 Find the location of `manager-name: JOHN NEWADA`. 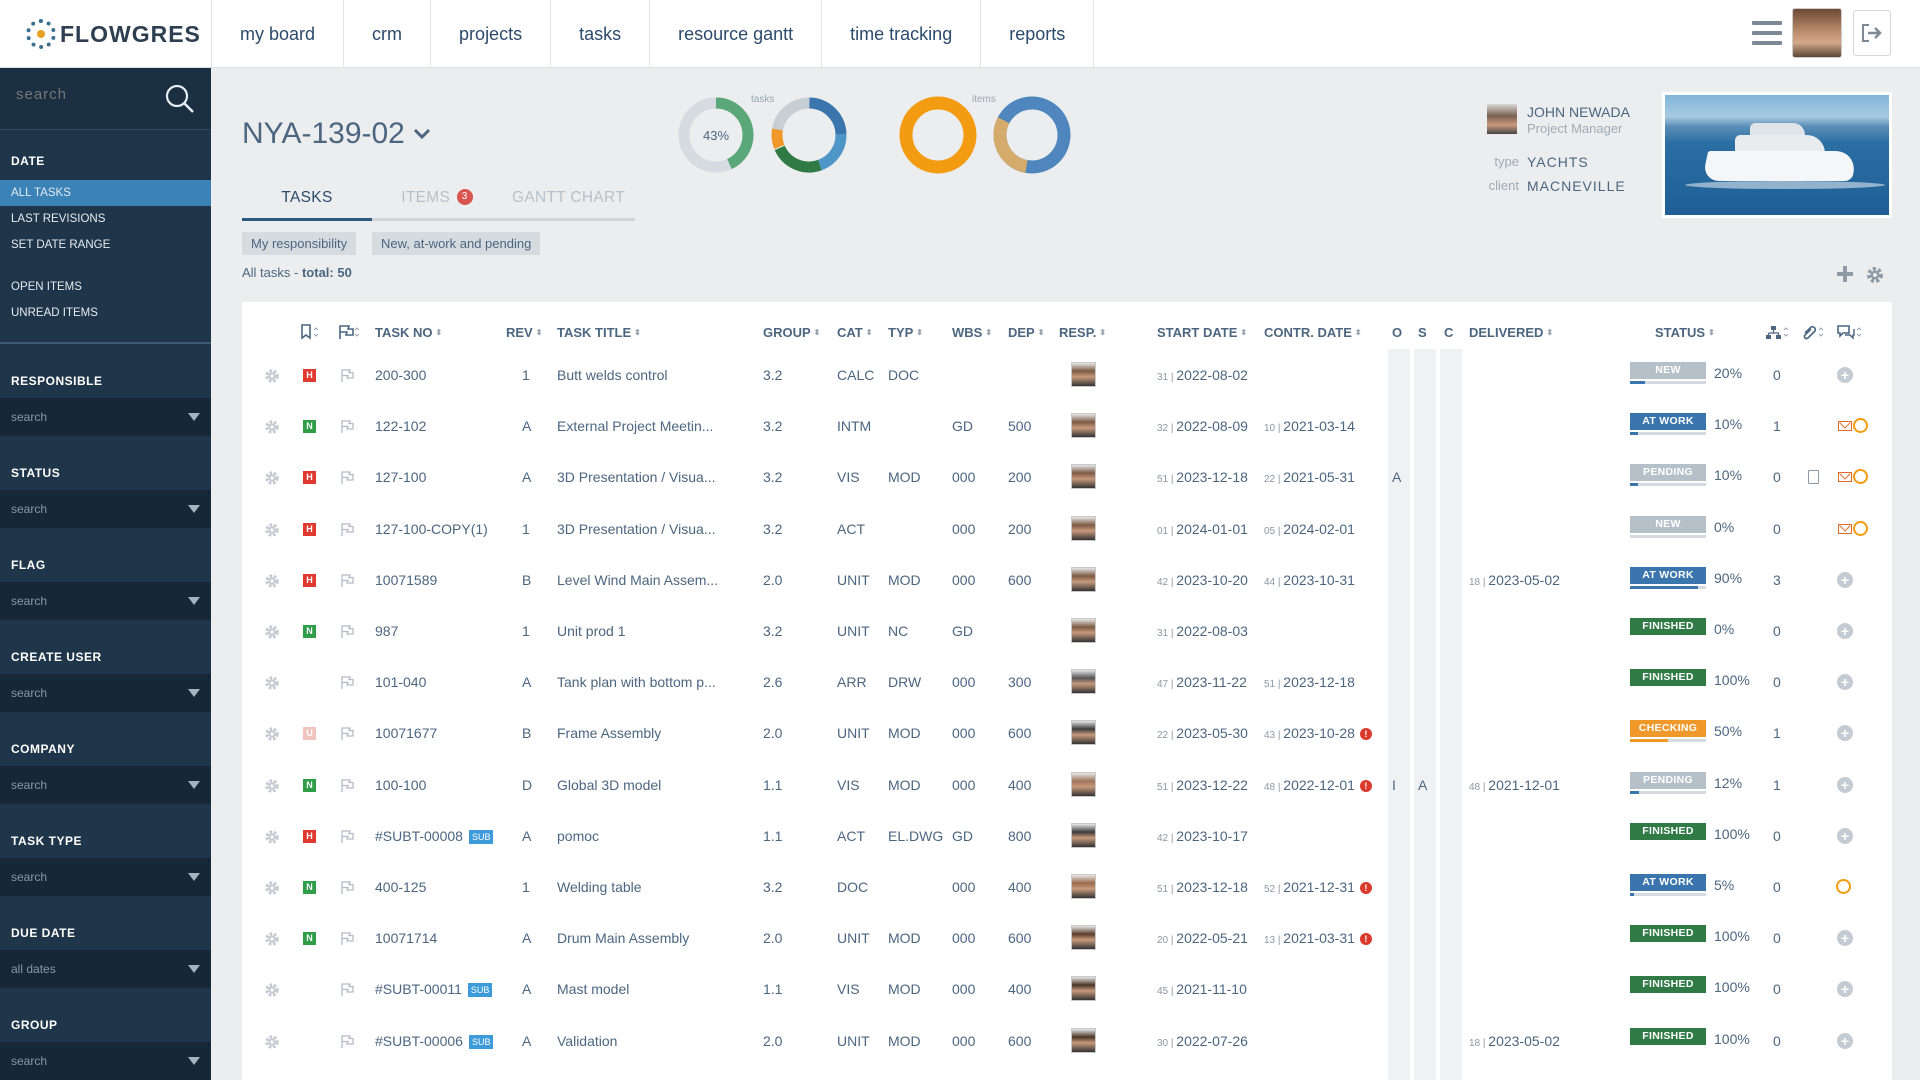

manager-name: JOHN NEWADA is located at coordinates (1578, 112).